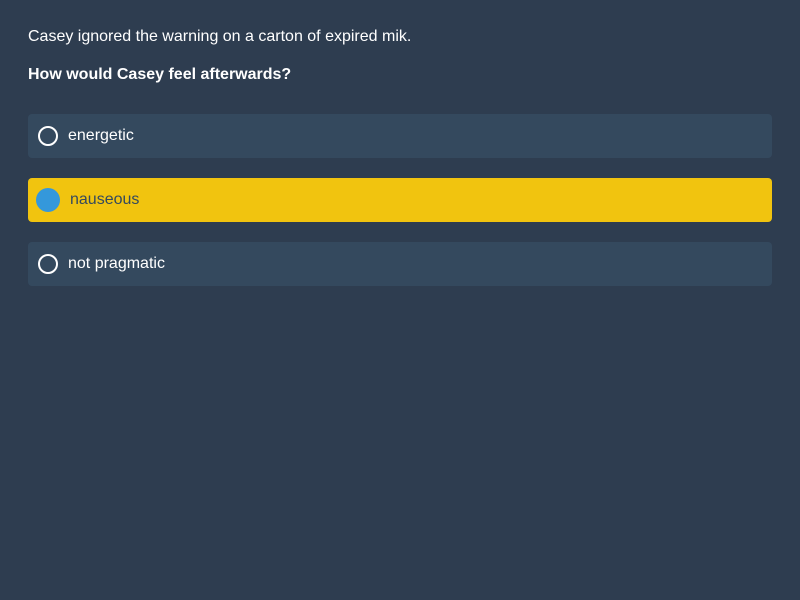  What do you see at coordinates (160, 74) in the screenshot?
I see `question-text: How would Casey feel afterwards?` at bounding box center [160, 74].